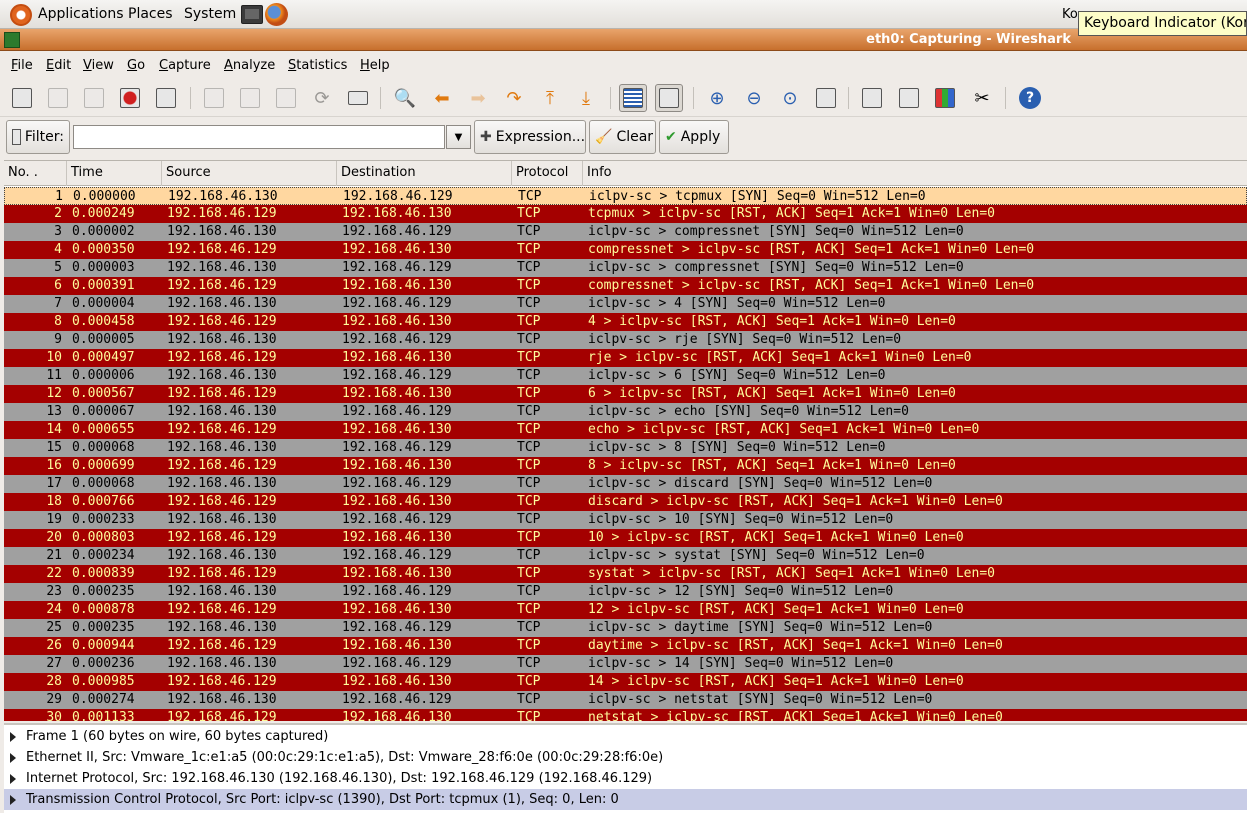 This screenshot has width=1247, height=813. What do you see at coordinates (21, 15) in the screenshot?
I see `ubuntu-logo-icon` at bounding box center [21, 15].